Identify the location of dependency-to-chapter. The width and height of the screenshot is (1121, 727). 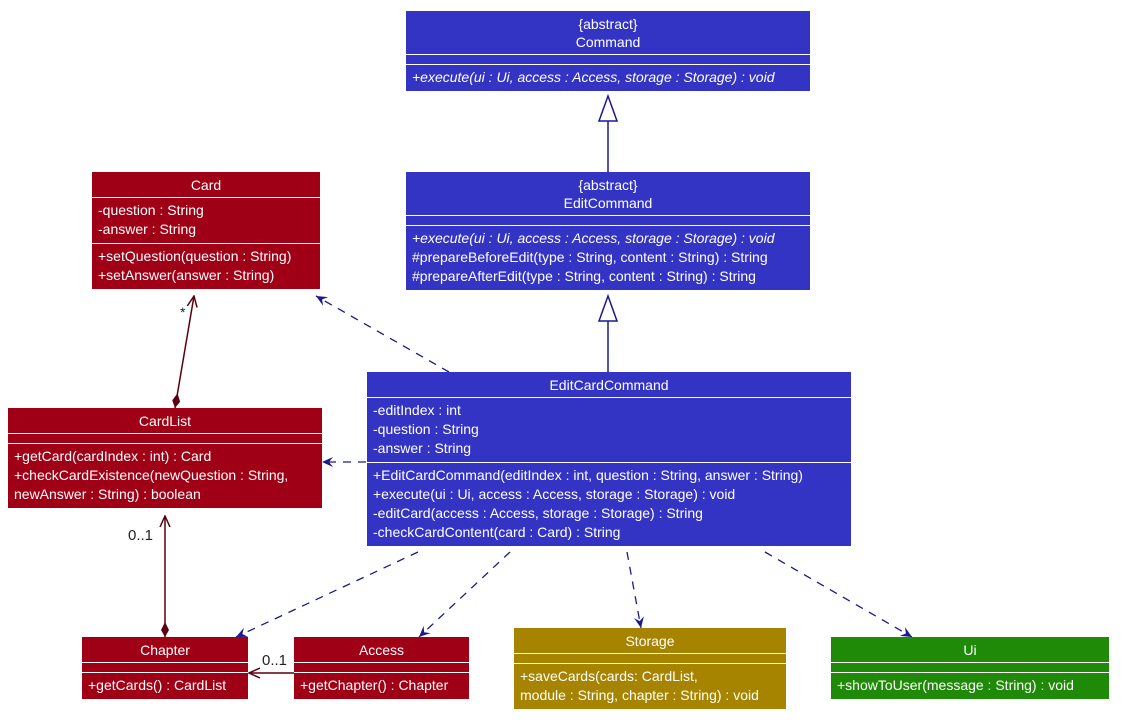
(327, 594).